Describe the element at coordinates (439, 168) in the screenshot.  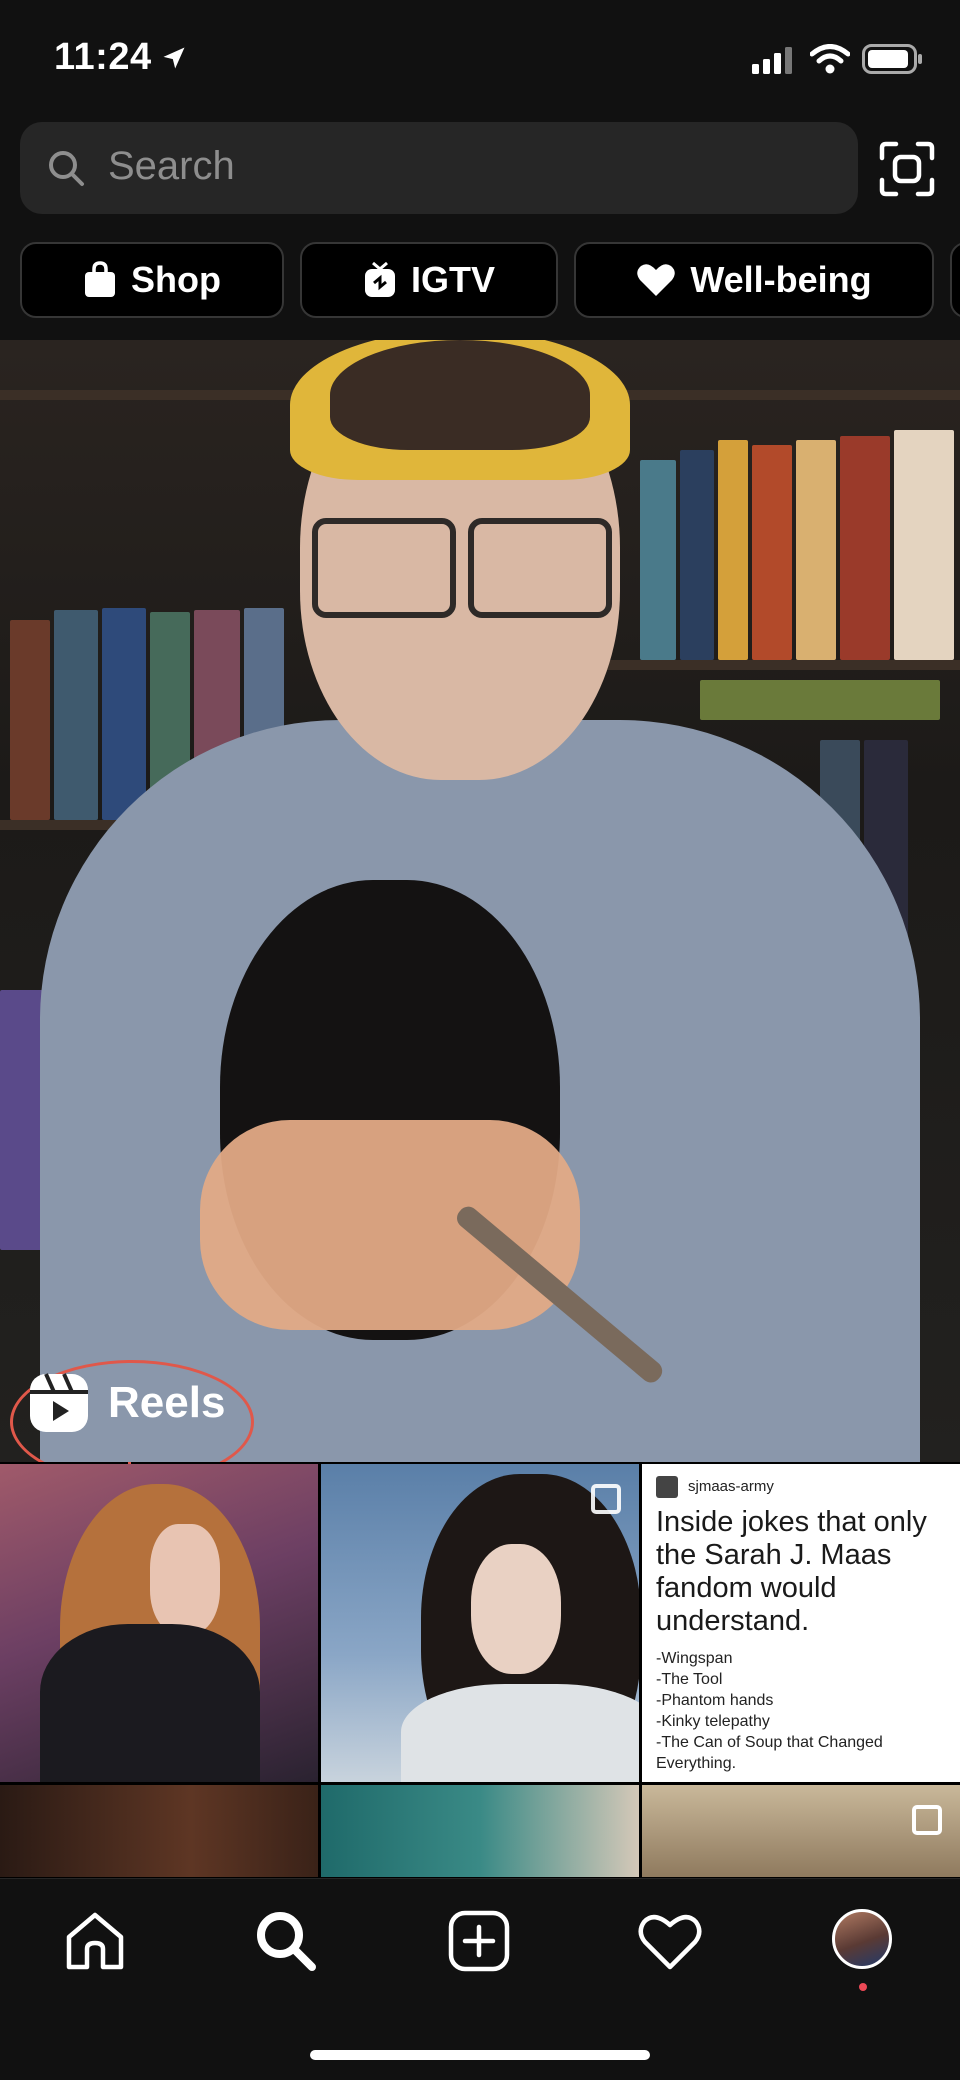
I see `search-input: Search` at that location.